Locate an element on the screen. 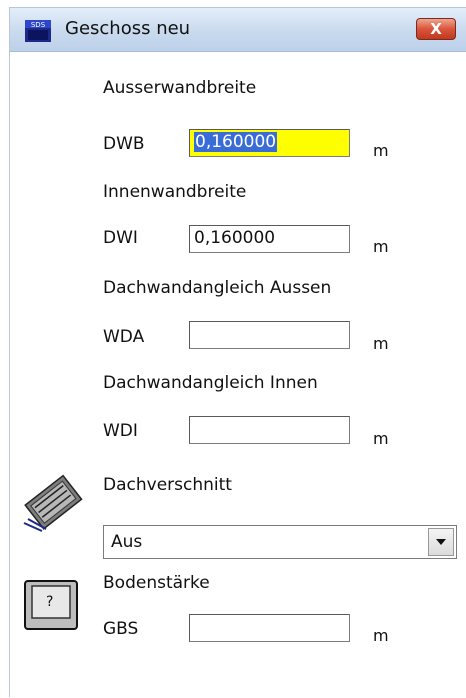 The width and height of the screenshot is (466, 698). inner-wall-input: 0,160000 is located at coordinates (269, 239).